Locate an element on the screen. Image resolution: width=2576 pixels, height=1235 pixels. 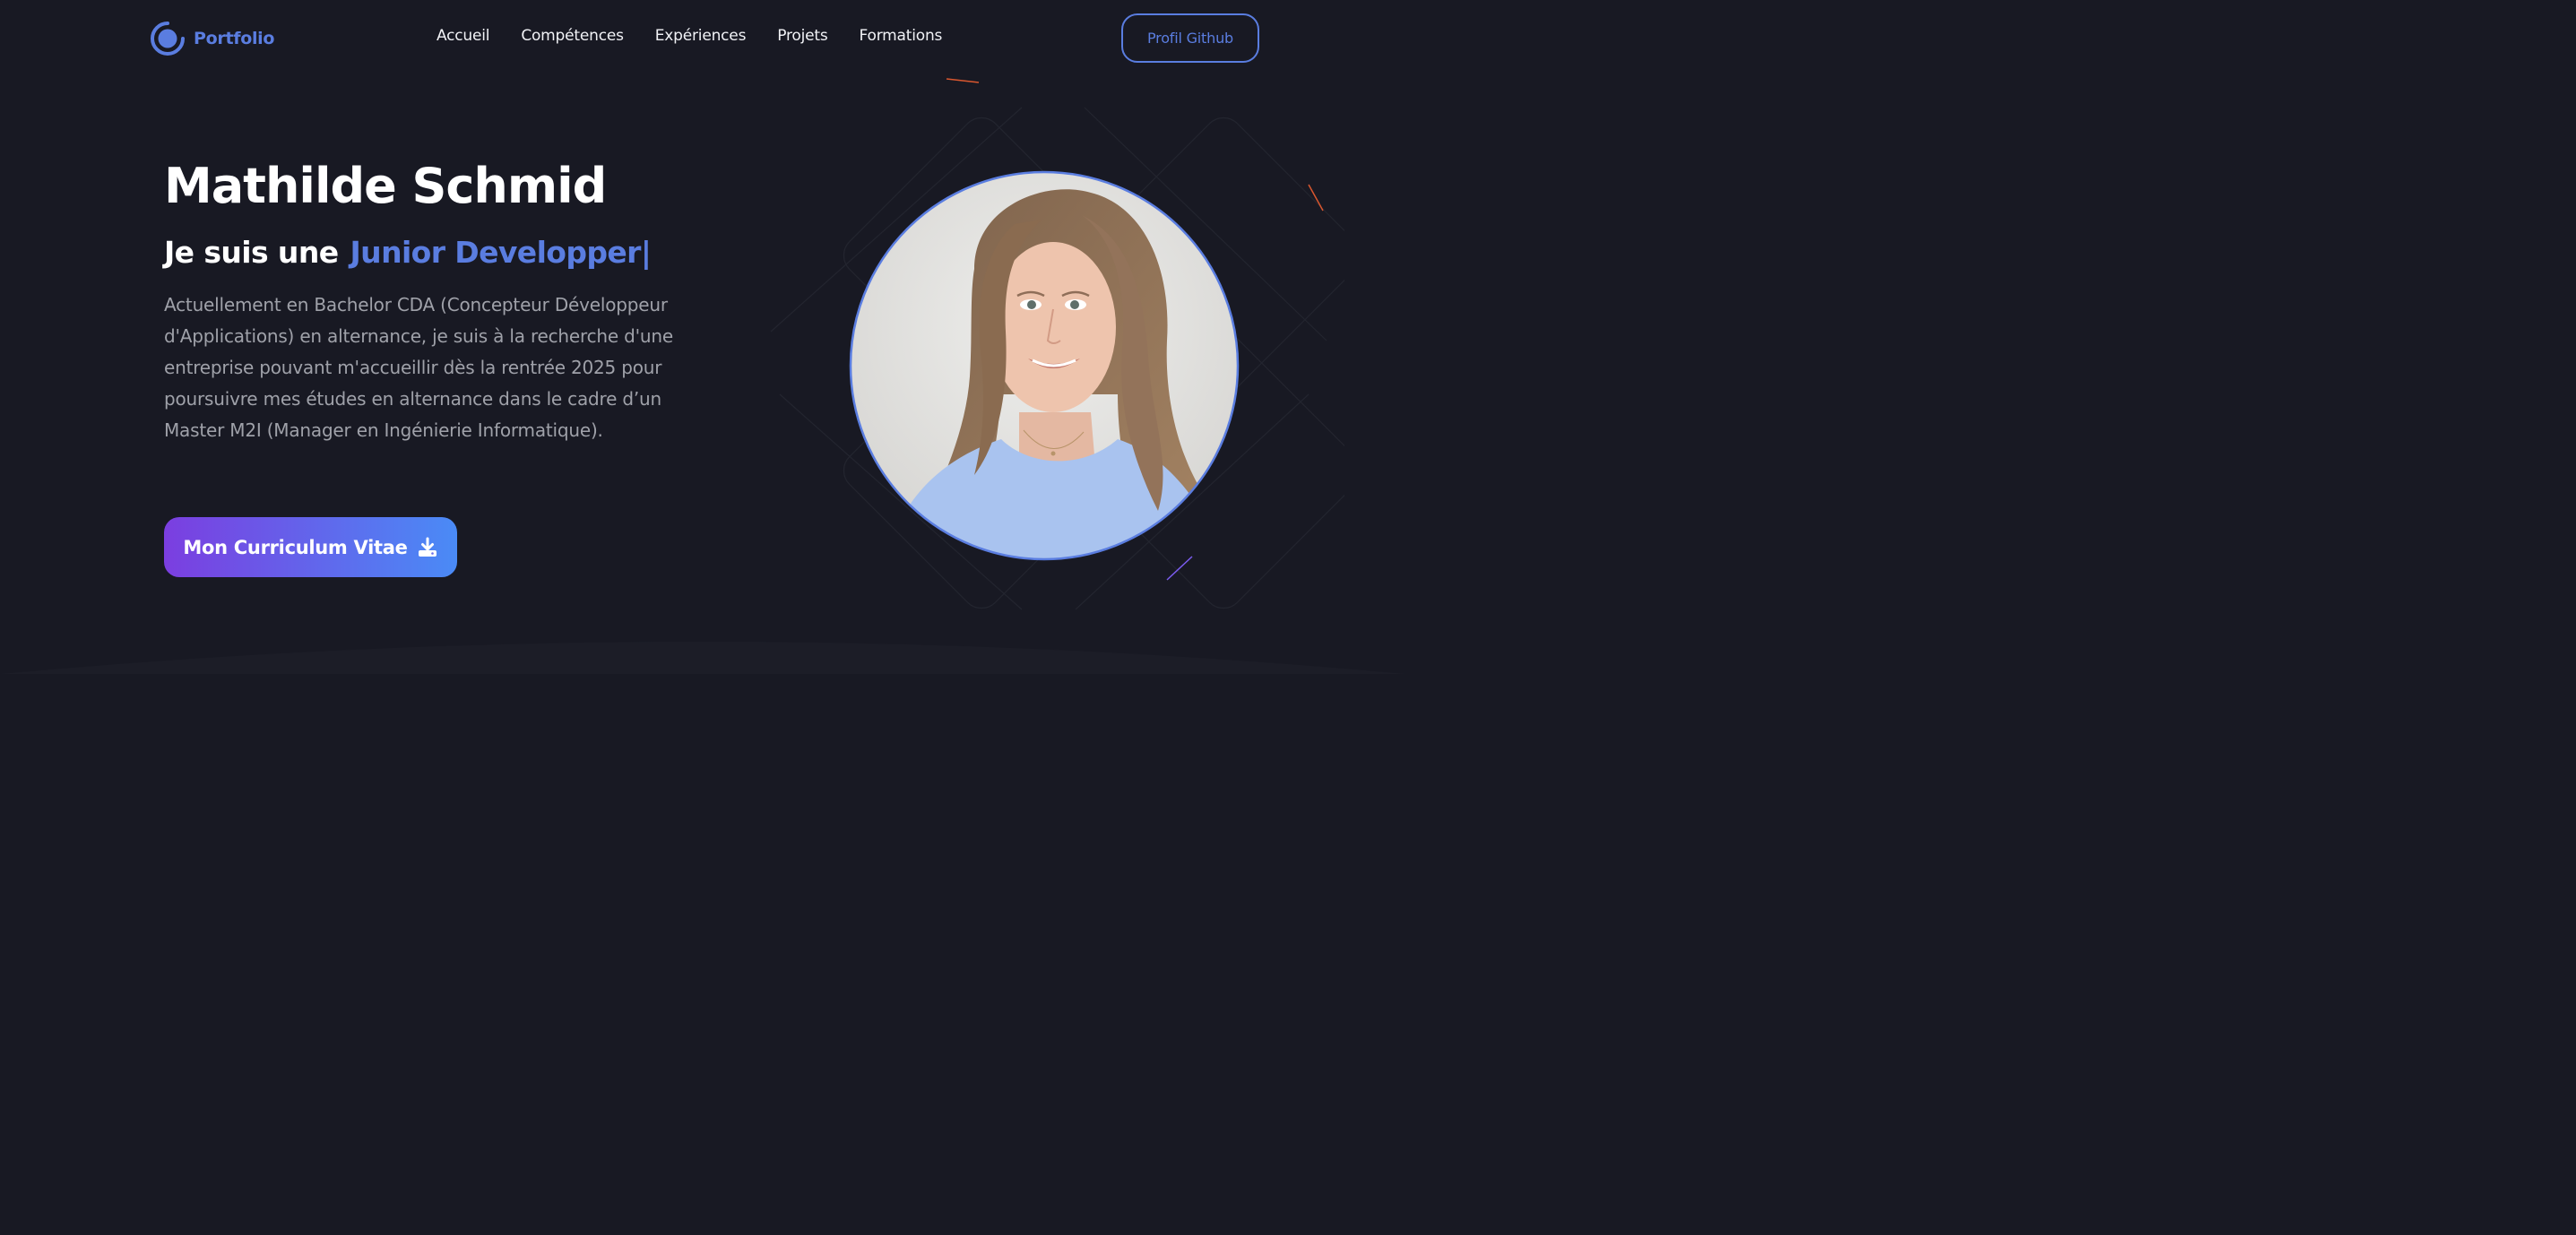
profile-photo is located at coordinates (1044, 365).